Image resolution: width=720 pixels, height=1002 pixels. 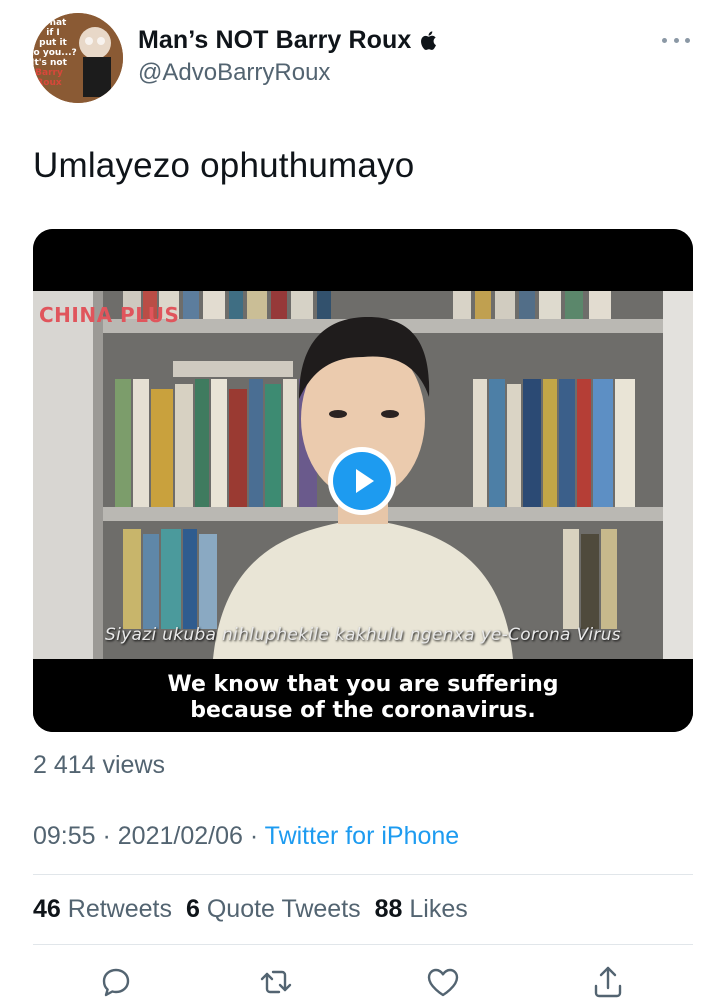 I want to click on tweet-actions, so click(x=360, y=982).